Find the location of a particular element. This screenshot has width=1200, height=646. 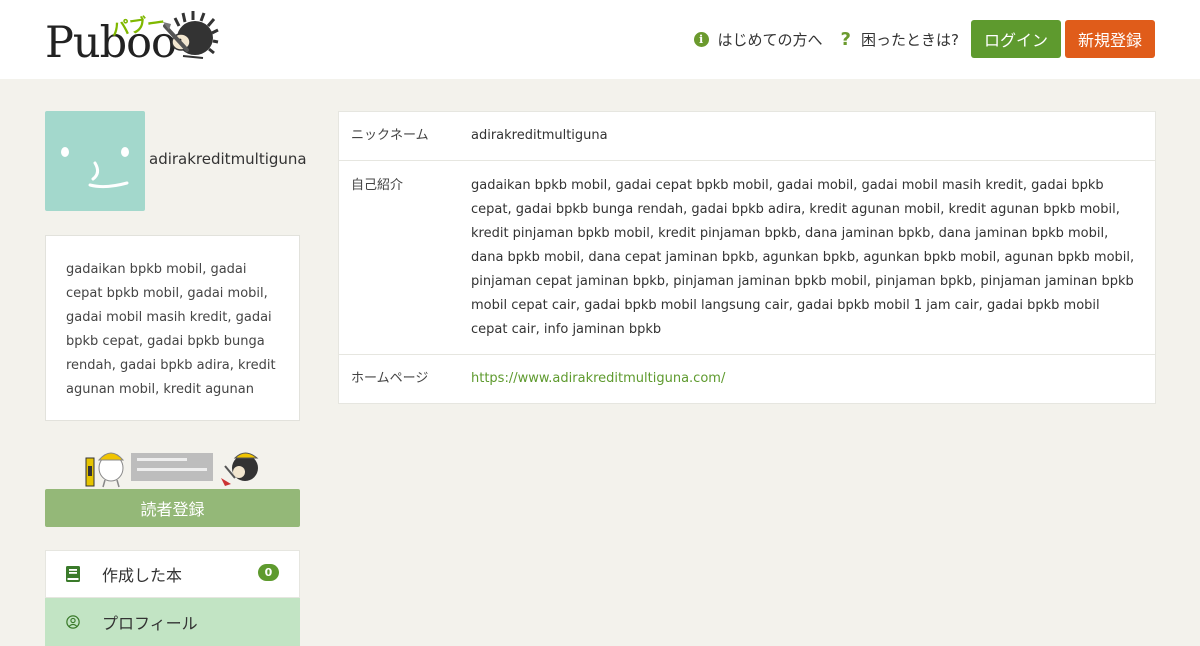

book-icon is located at coordinates (73, 574).